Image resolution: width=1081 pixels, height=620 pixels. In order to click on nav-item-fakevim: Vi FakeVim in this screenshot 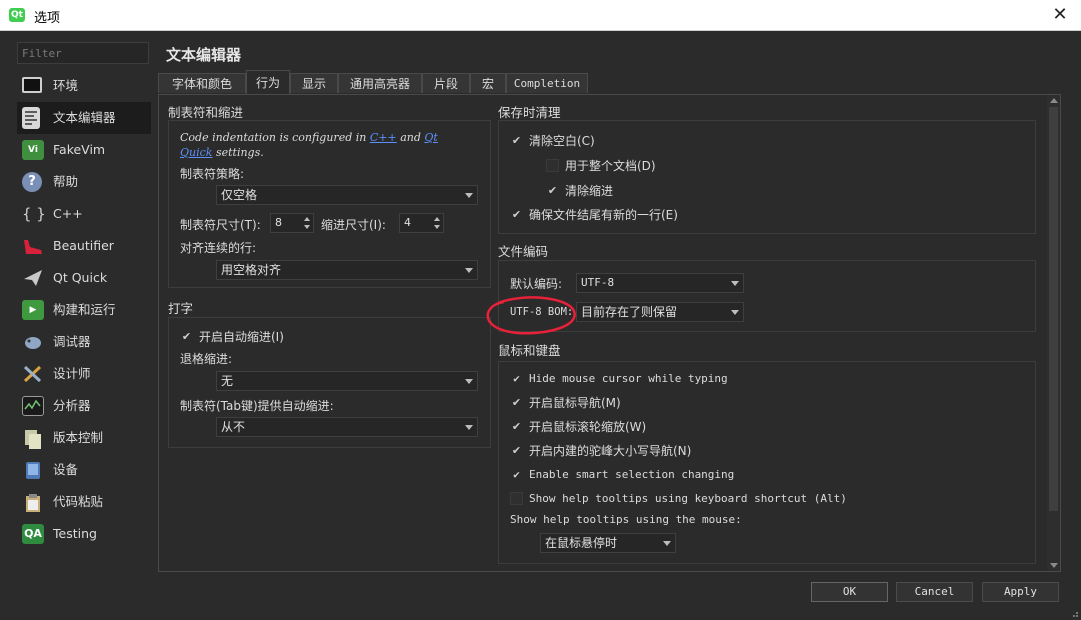, I will do `click(84, 150)`.